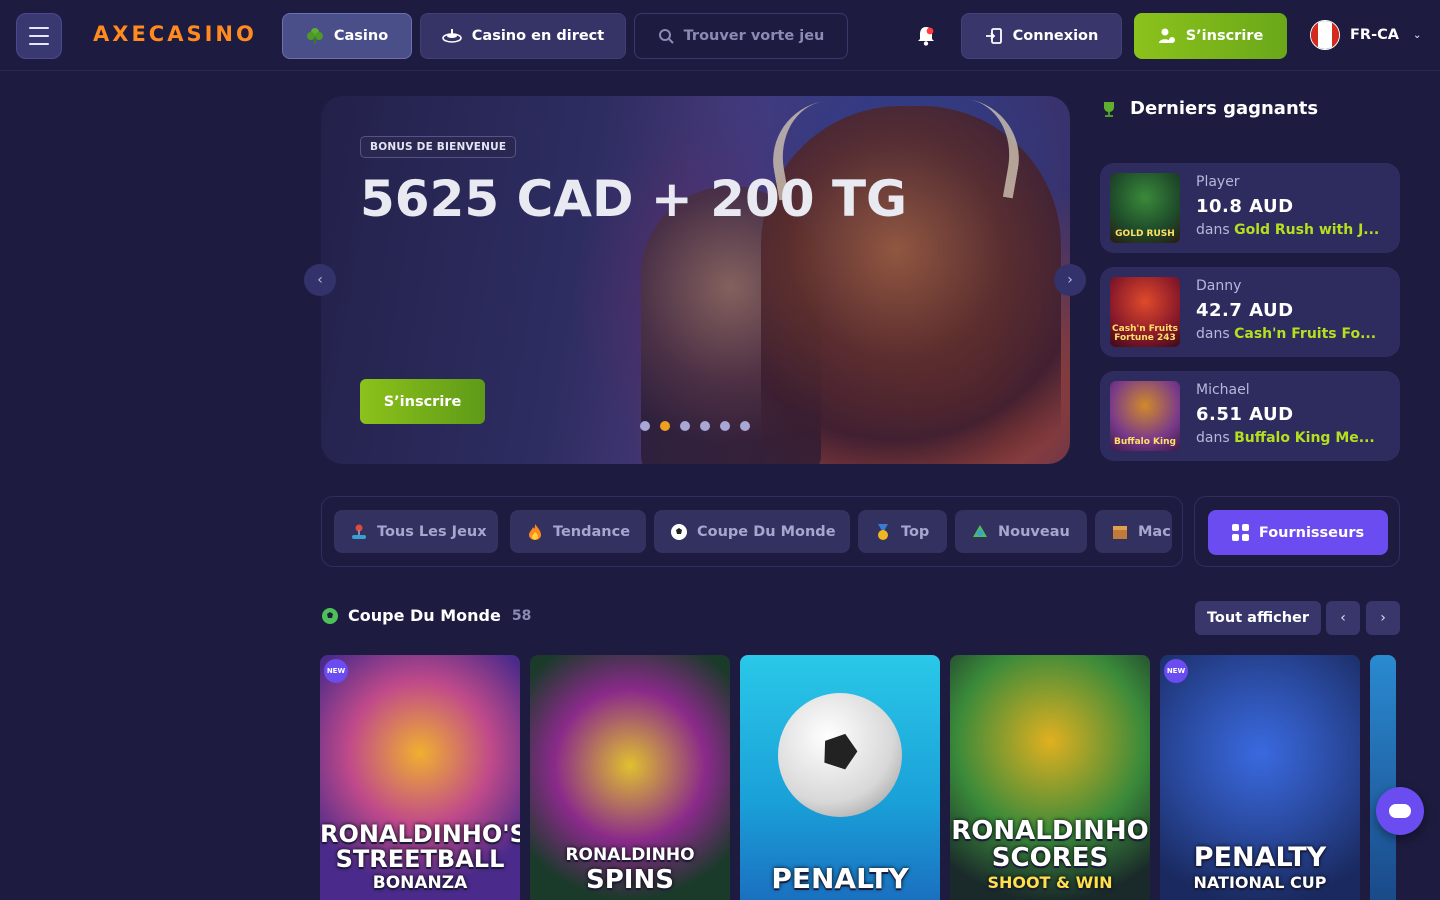  I want to click on site-logo: AXECASINO, so click(175, 35).